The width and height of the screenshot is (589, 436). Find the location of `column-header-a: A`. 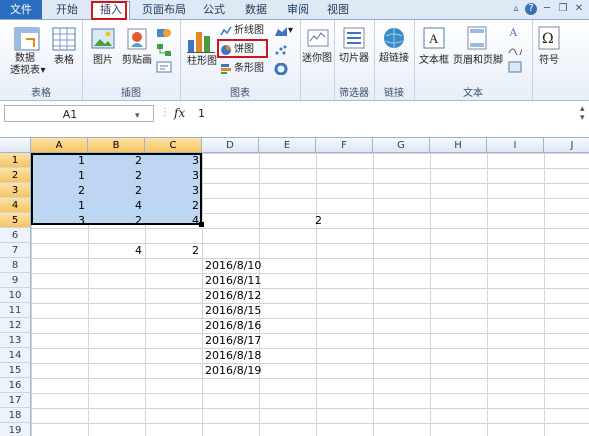

column-header-a: A is located at coordinates (59, 145).